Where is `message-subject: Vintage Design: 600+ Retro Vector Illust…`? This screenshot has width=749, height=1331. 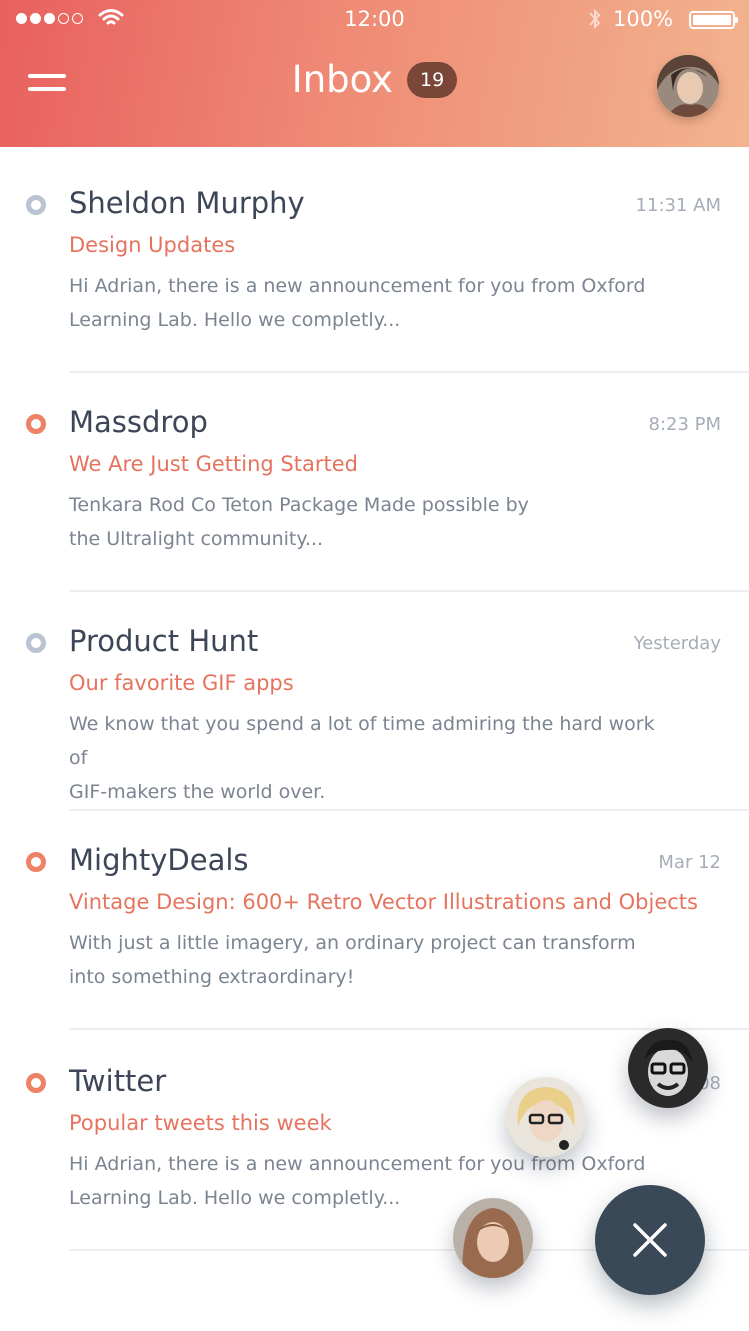 message-subject: Vintage Design: 600+ Retro Vector Illust… is located at coordinates (383, 902).